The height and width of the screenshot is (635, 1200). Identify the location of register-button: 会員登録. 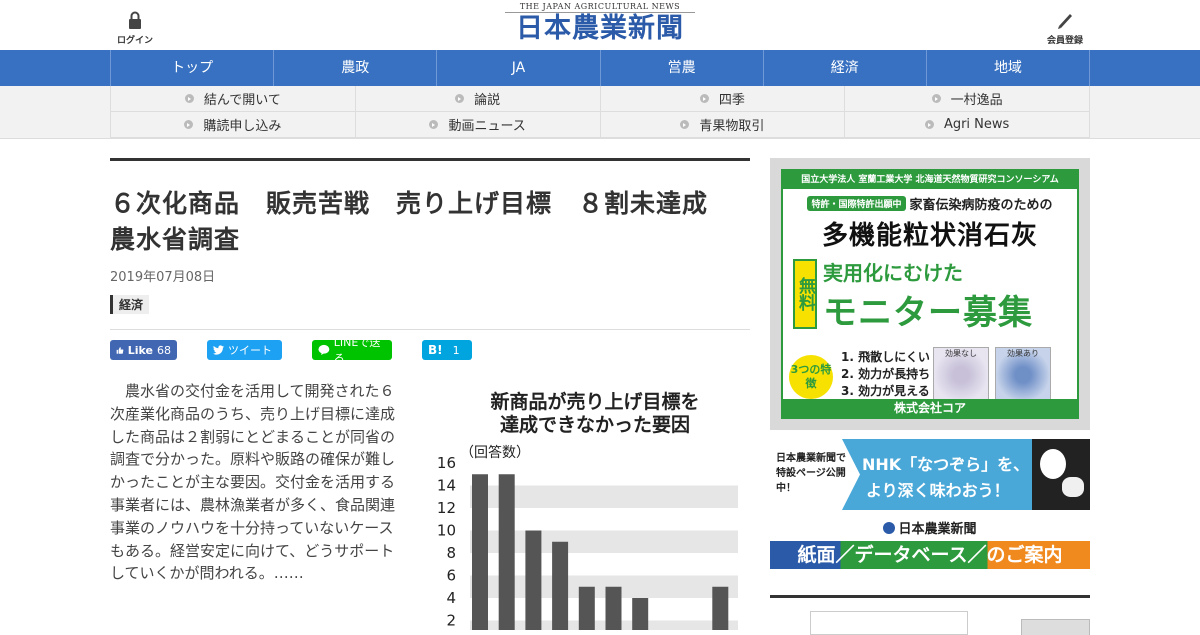
(1065, 28).